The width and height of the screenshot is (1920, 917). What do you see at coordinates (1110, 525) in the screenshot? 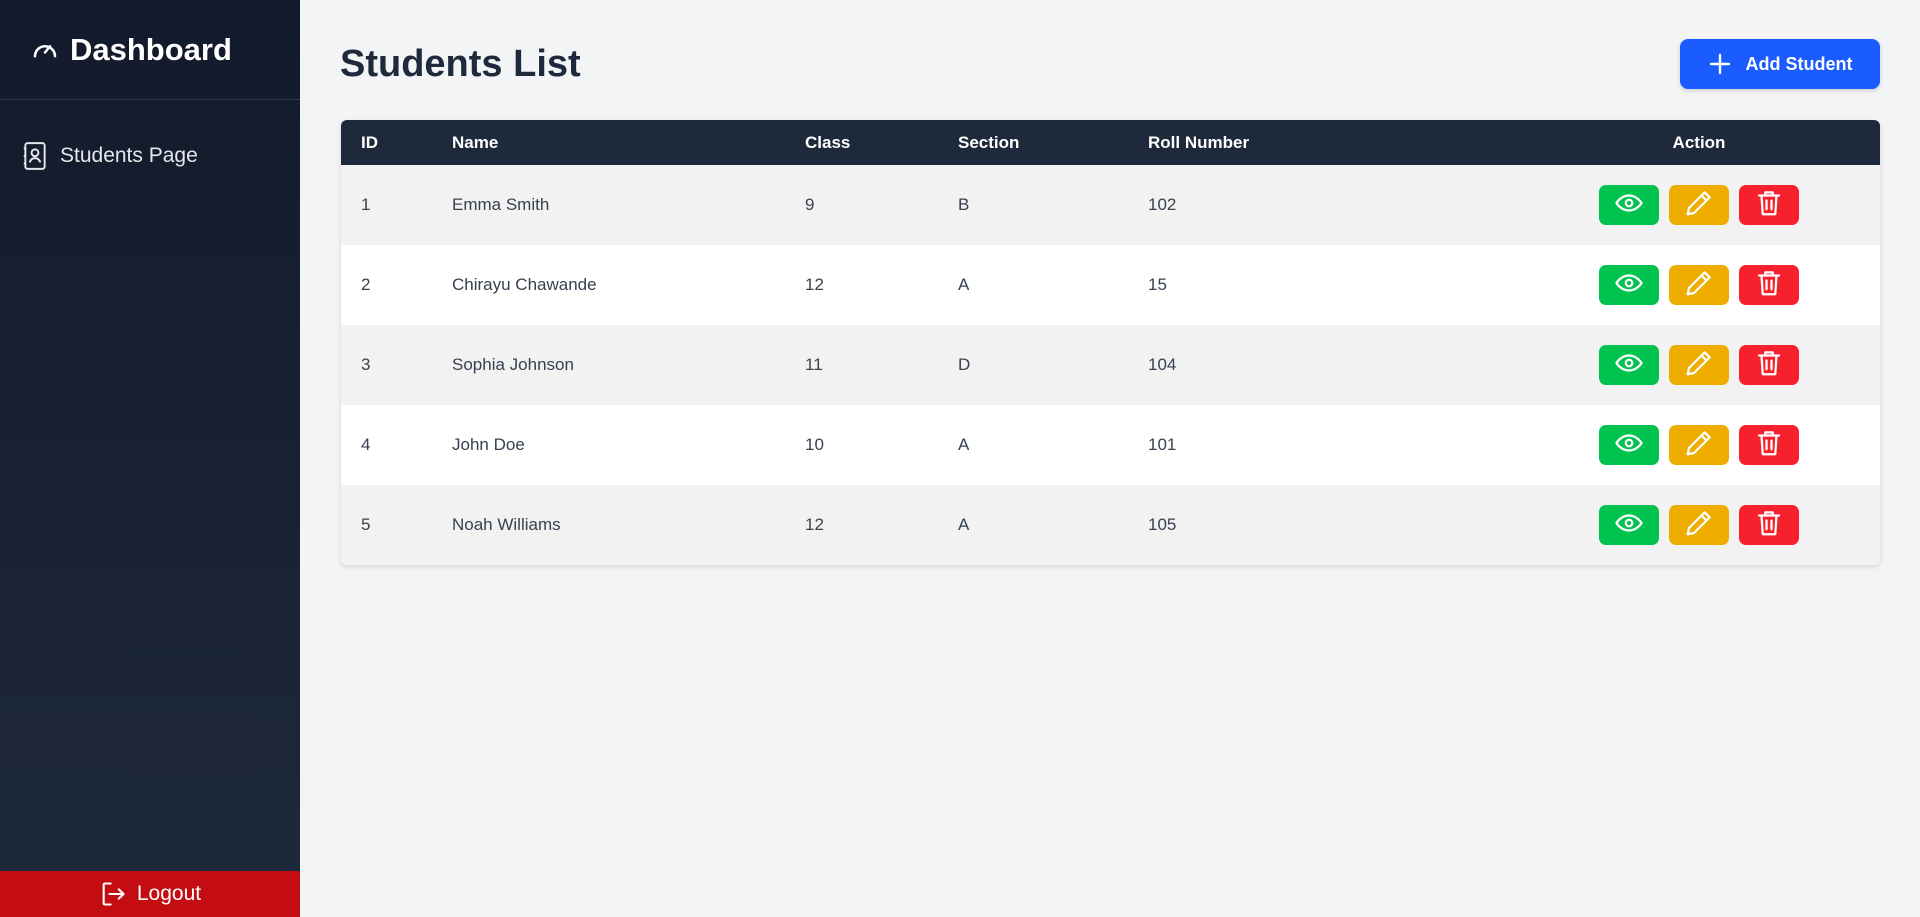
I see `table-row: 5 Noah Williams 12 A 105` at bounding box center [1110, 525].